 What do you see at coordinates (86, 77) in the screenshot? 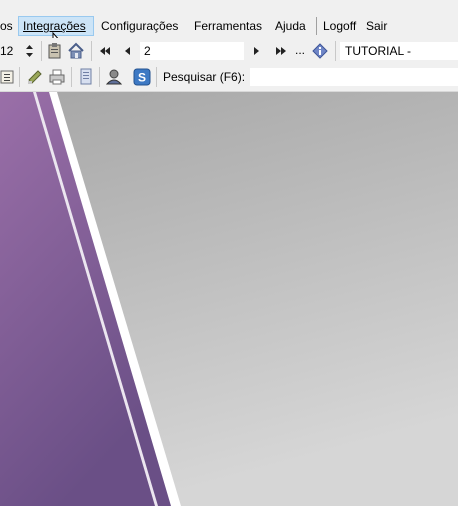
I see `document-icon` at bounding box center [86, 77].